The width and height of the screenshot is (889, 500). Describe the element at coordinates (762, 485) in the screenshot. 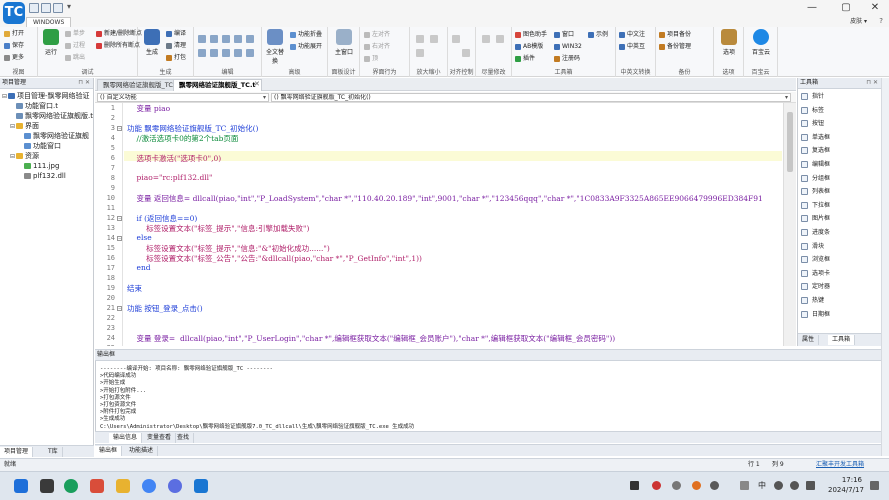

I see `ime-indicator: 中` at that location.